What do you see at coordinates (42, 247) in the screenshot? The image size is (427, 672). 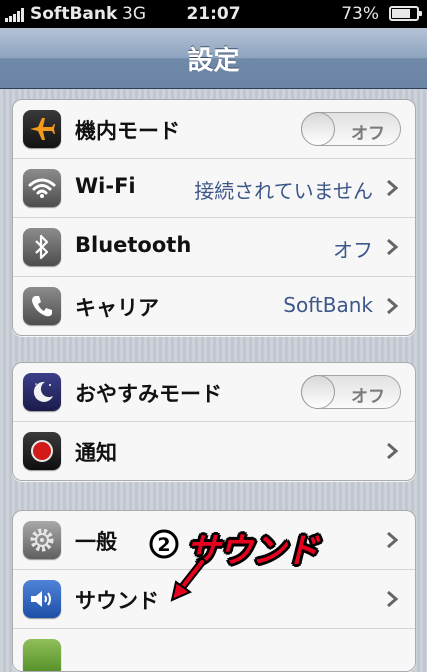 I see `bluetooth-icon` at bounding box center [42, 247].